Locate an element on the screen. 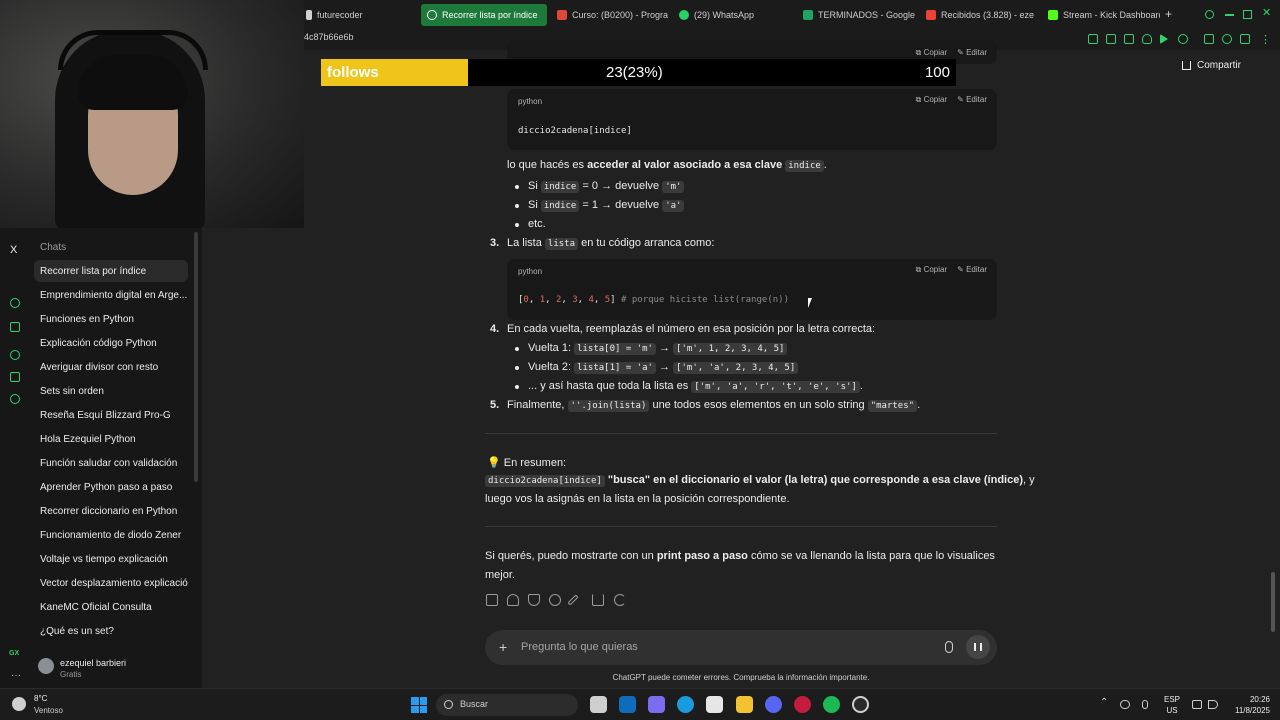  heart-icon is located at coordinates (1183, 39).